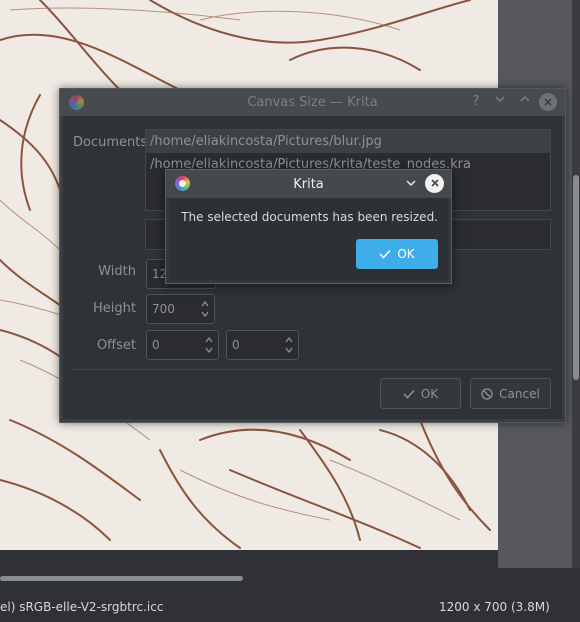  Describe the element at coordinates (121, 578) in the screenshot. I see `horizontal-scroll-handle` at that location.